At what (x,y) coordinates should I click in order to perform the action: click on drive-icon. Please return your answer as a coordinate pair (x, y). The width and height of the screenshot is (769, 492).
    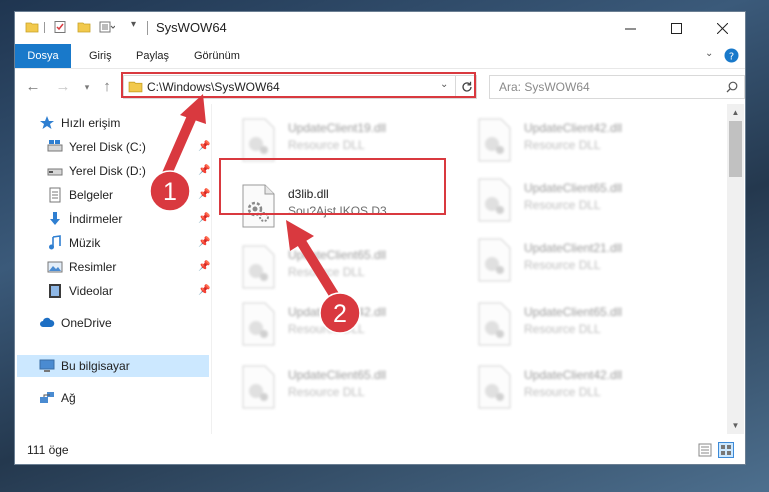
    Looking at the image, I should click on (55, 172).